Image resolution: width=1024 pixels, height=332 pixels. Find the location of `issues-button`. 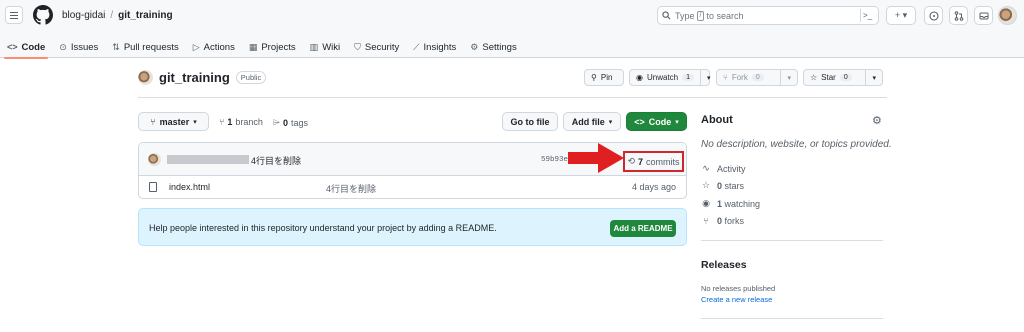

issues-button is located at coordinates (933, 15).